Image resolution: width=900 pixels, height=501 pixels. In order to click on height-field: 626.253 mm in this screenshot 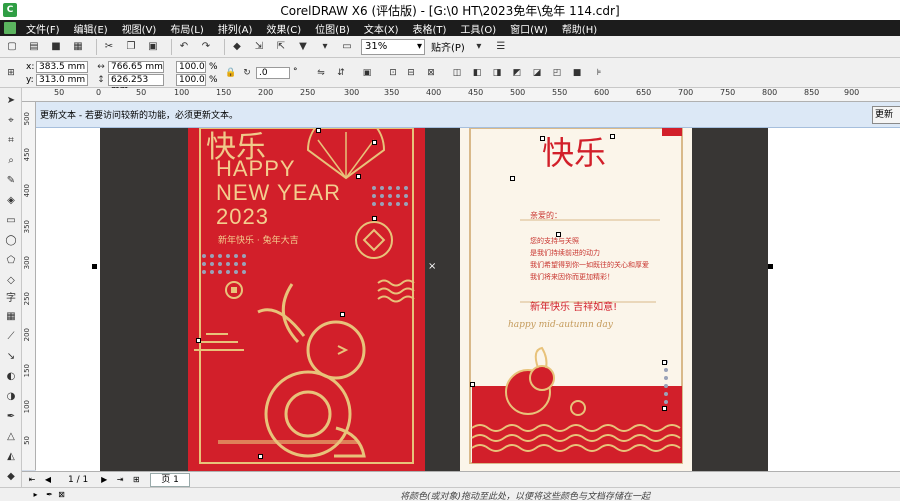, I will do `click(136, 84)`.